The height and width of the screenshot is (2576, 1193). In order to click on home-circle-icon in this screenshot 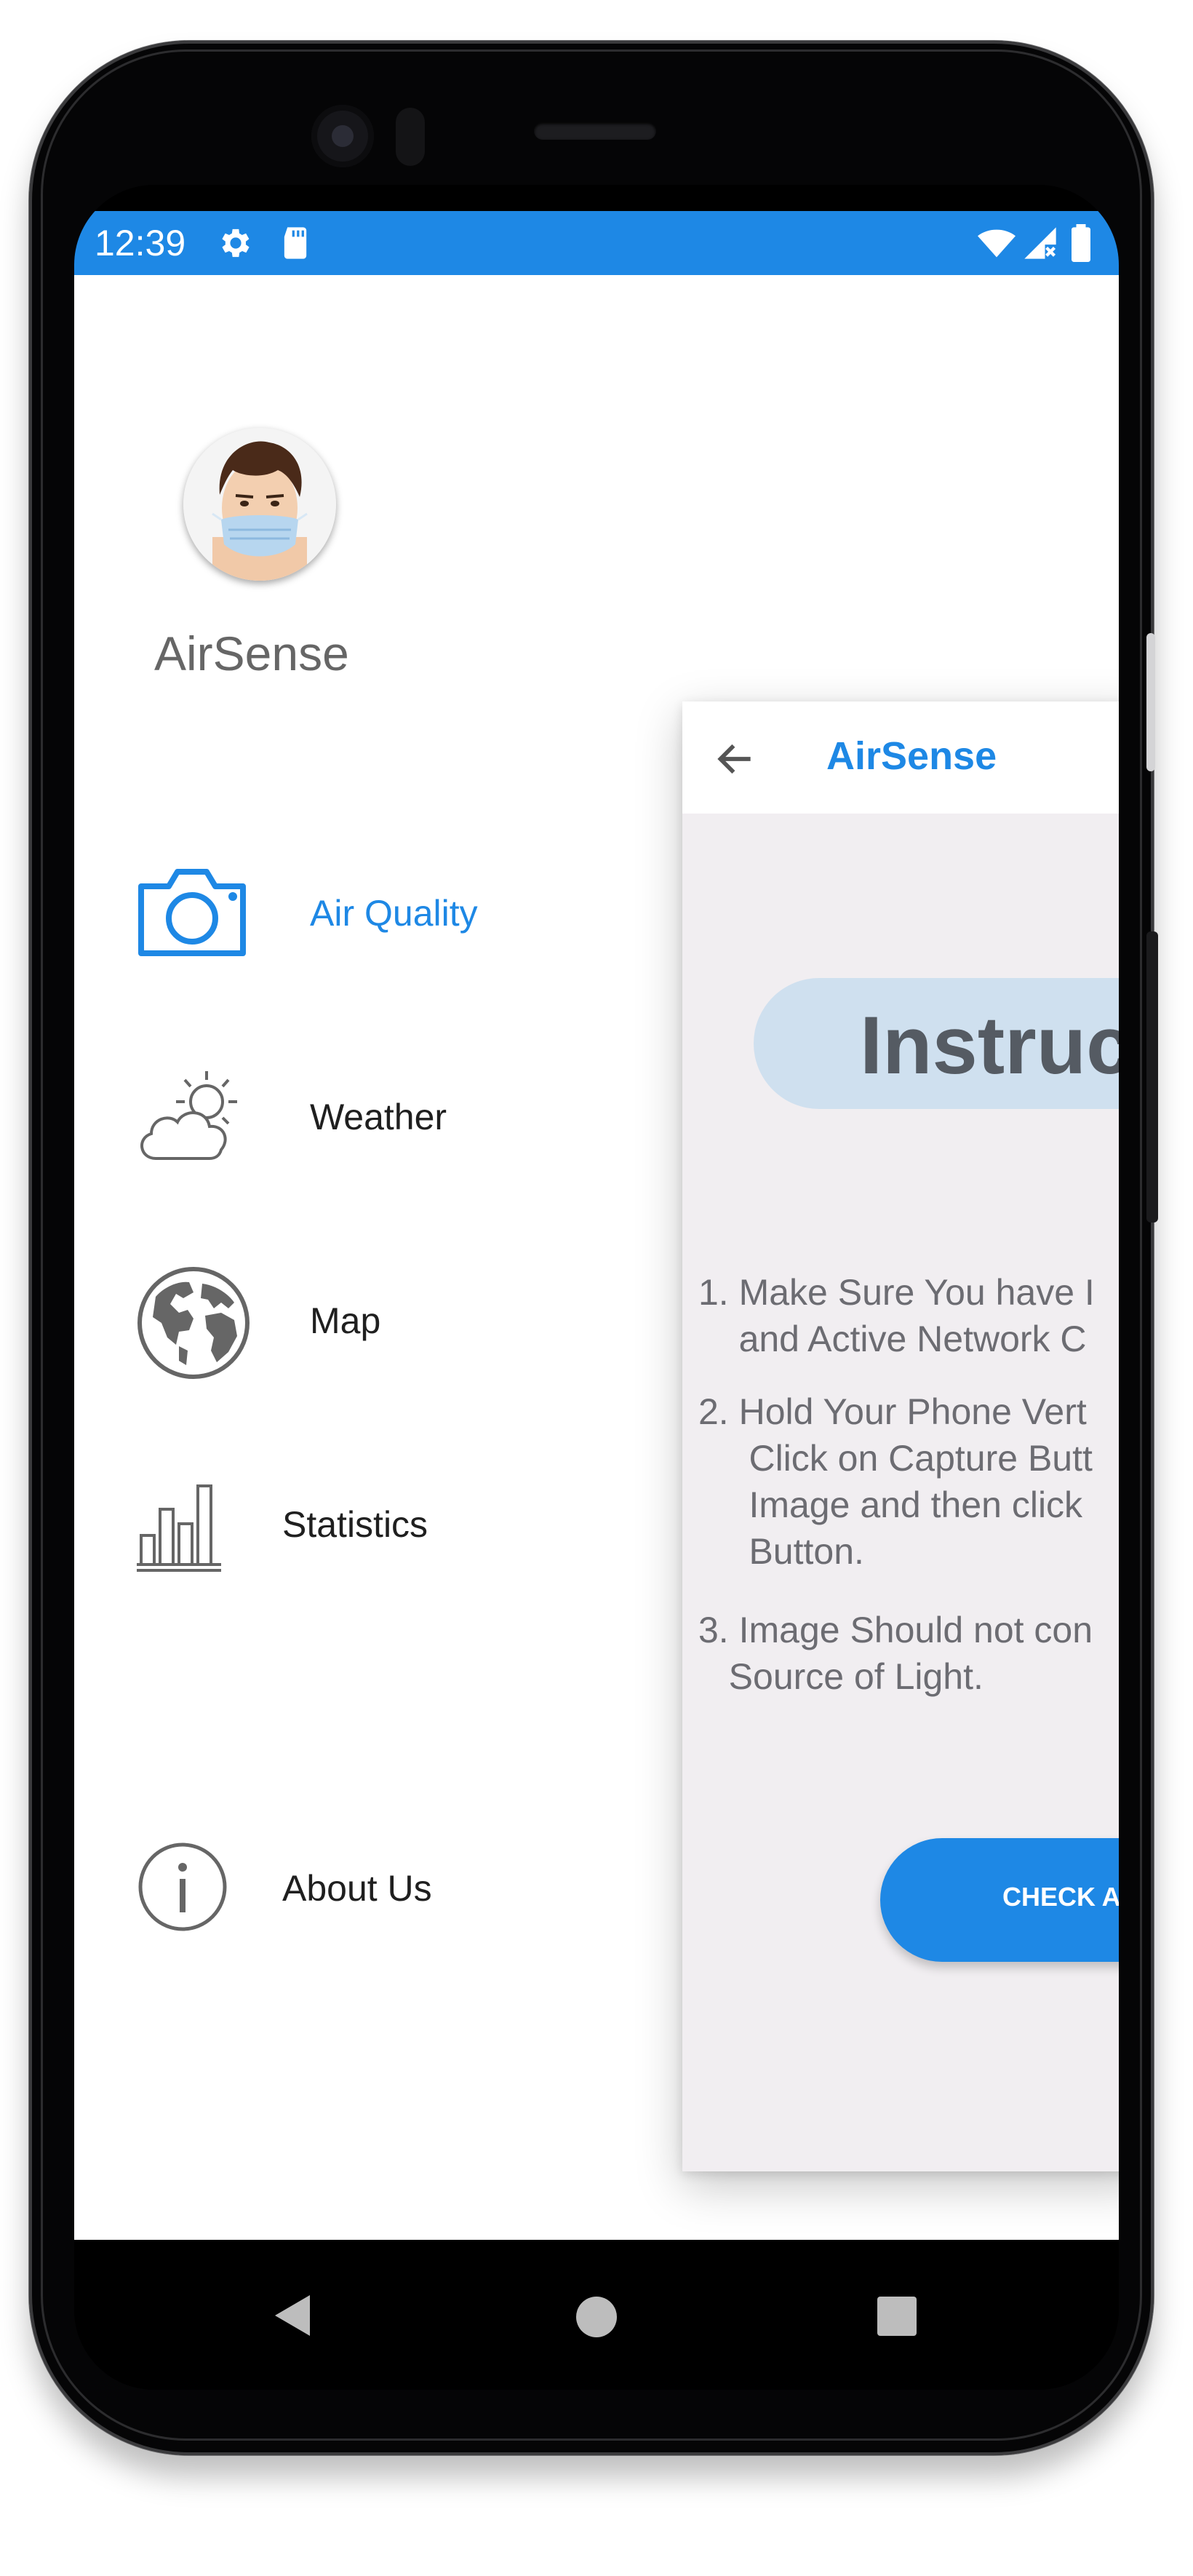, I will do `click(596, 2317)`.